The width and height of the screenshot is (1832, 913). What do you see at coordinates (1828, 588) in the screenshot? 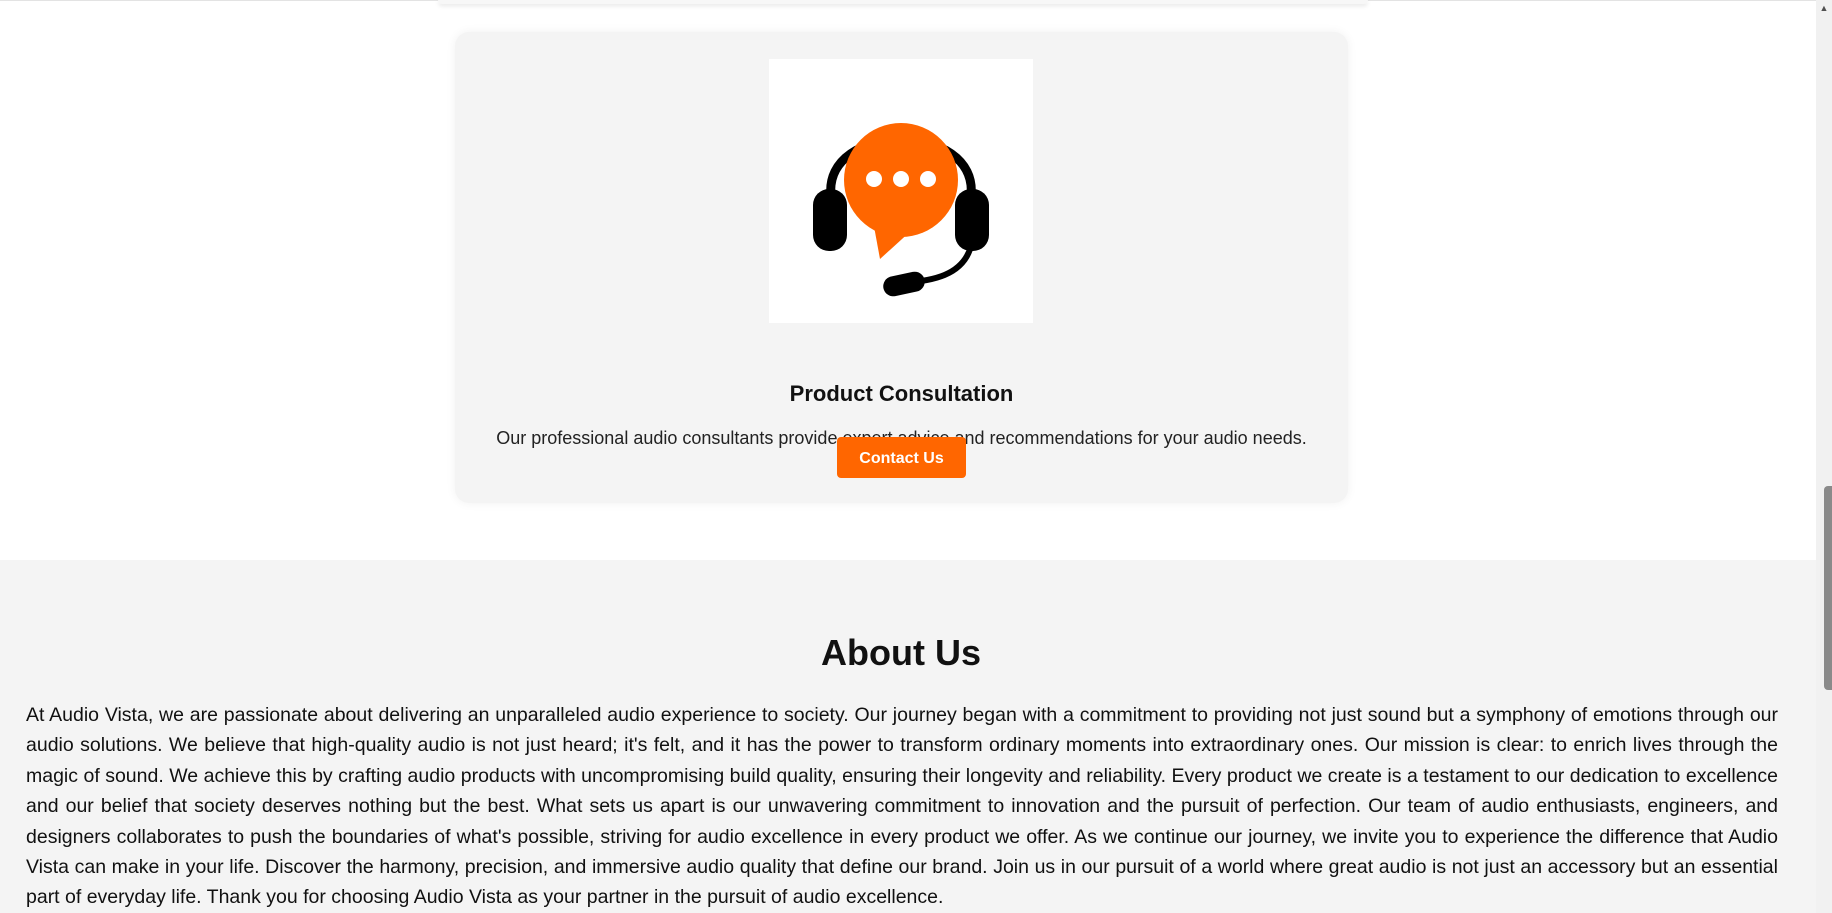
I see `scrollbar-thumb` at bounding box center [1828, 588].